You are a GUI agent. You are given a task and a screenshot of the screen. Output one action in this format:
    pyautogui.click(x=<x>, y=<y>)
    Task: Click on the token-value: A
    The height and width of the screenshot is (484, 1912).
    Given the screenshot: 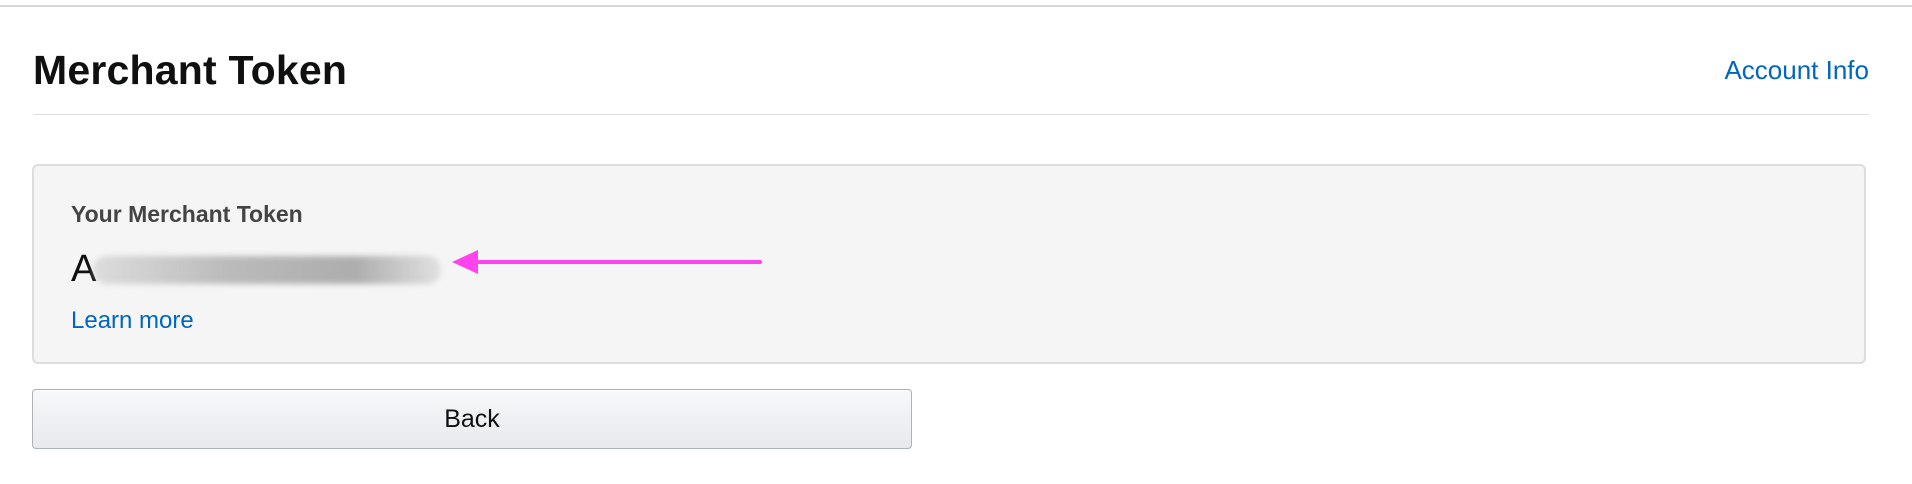 What is the action you would take?
    pyautogui.click(x=261, y=269)
    